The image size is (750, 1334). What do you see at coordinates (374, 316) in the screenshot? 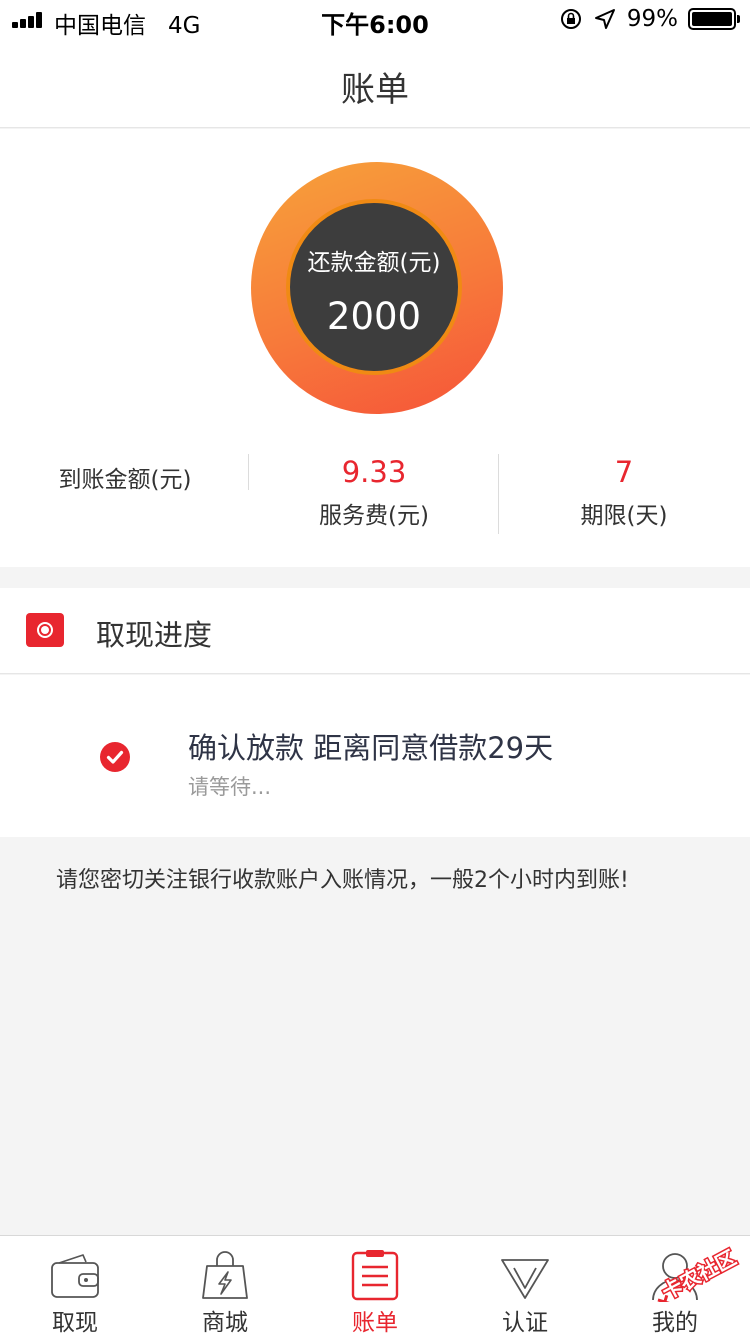
I see `repay-amount-value: 2000` at bounding box center [374, 316].